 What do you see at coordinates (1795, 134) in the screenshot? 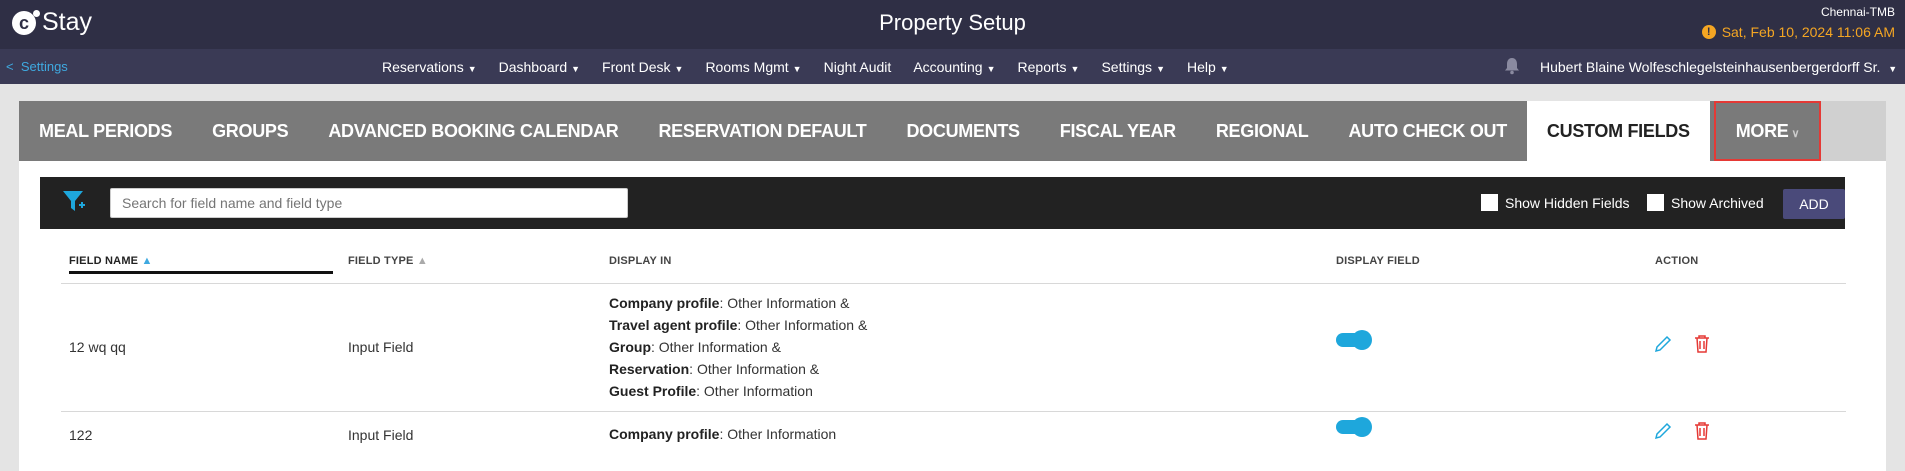
I see `chevron-down-icon: ∨` at bounding box center [1795, 134].